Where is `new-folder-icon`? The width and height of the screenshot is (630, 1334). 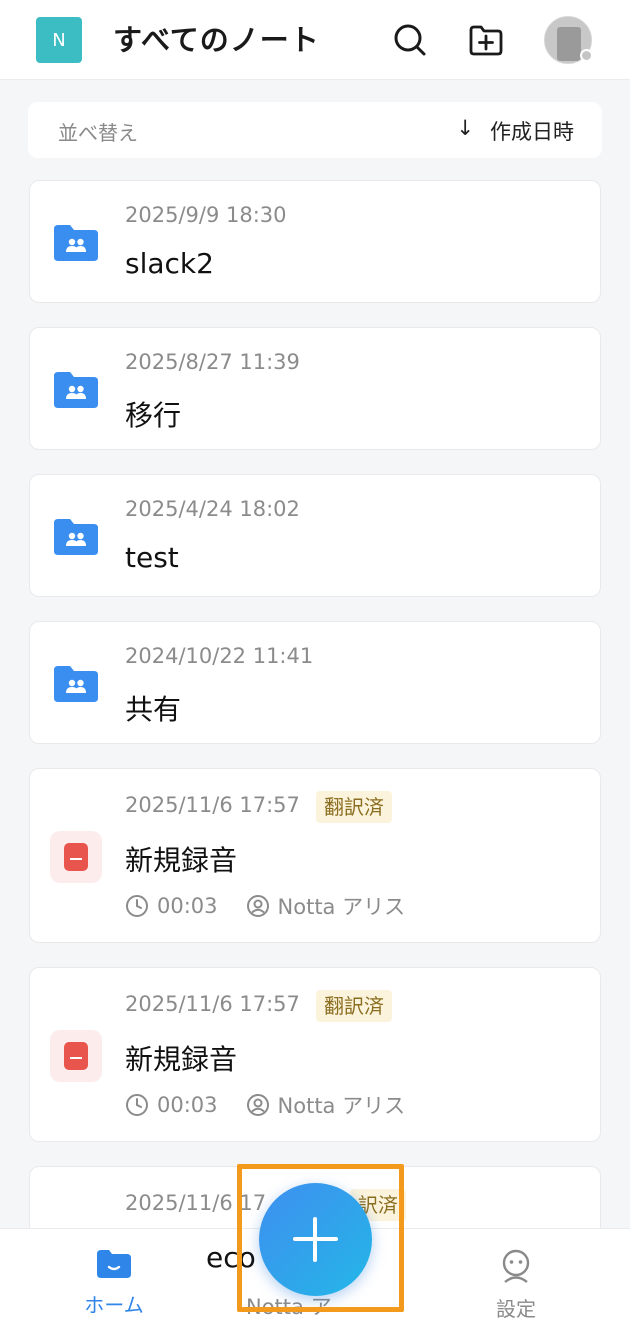 new-folder-icon is located at coordinates (486, 40).